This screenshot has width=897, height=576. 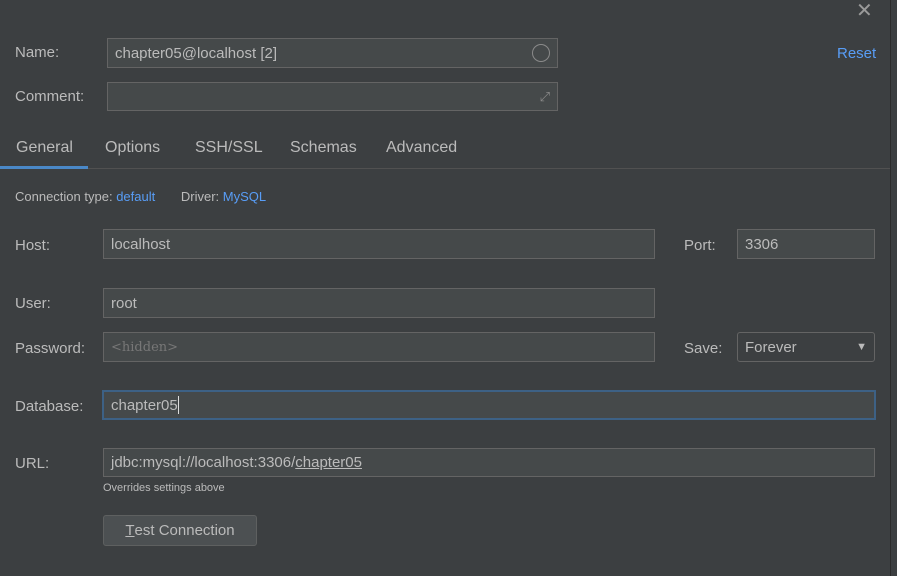 I want to click on user-label: User:, so click(x=33, y=303).